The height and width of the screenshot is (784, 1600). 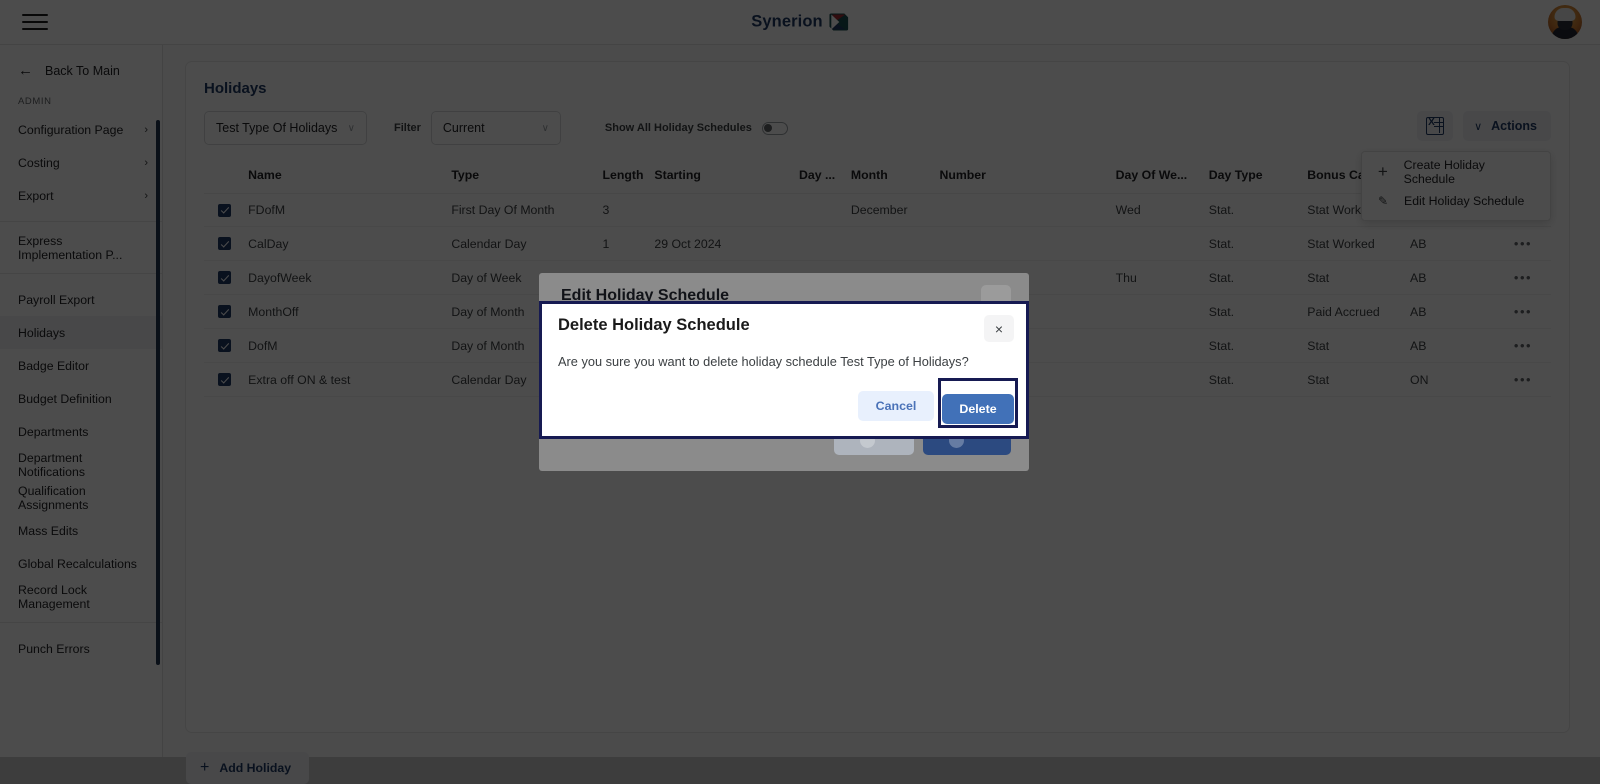 What do you see at coordinates (1027, 176) in the screenshot?
I see `column-header-number: Number` at bounding box center [1027, 176].